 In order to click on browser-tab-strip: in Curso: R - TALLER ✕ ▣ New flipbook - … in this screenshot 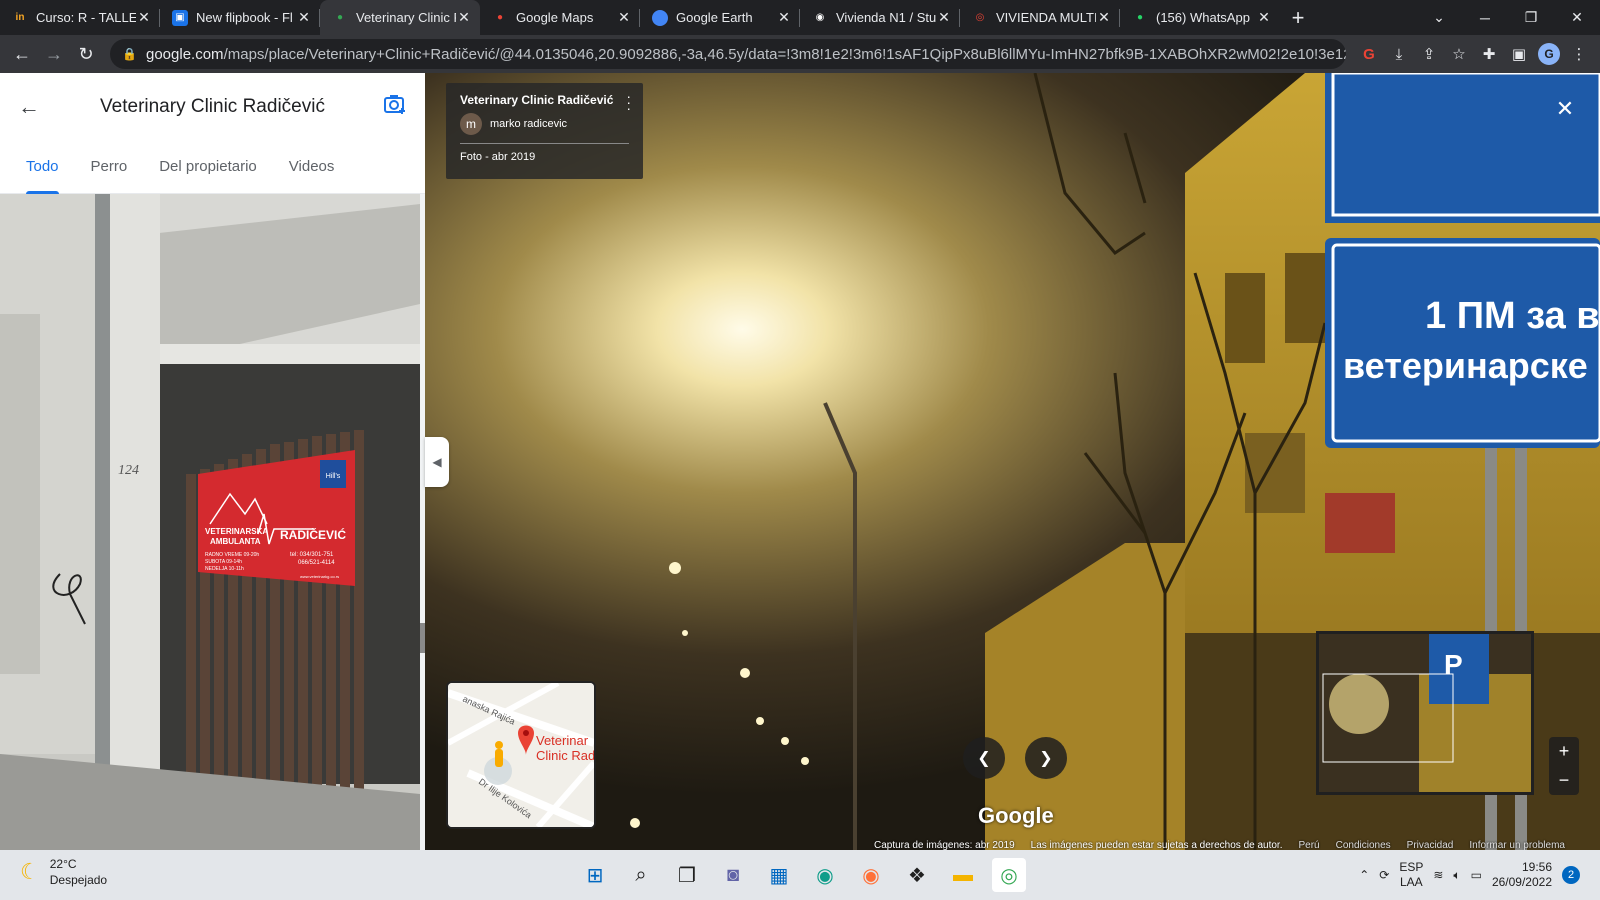, I will do `click(800, 17)`.